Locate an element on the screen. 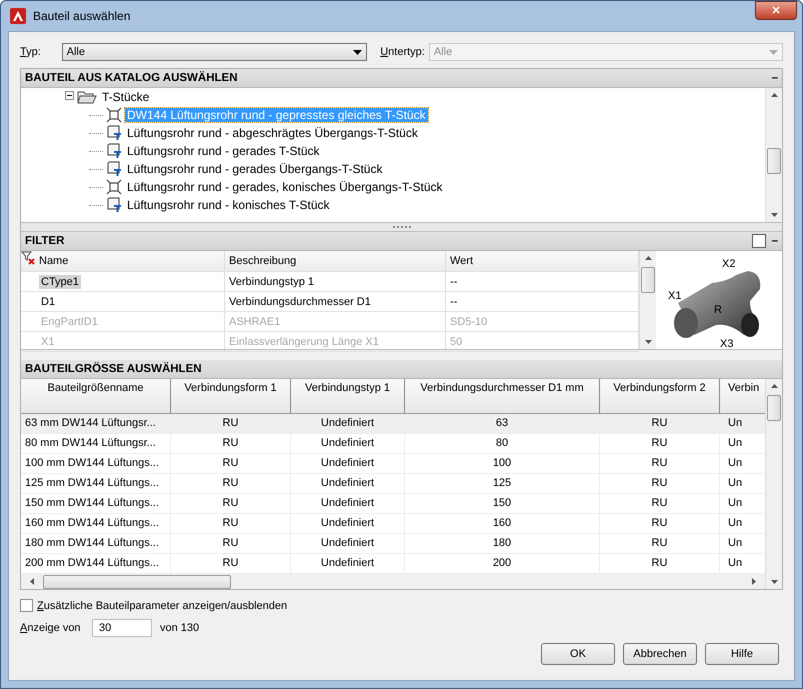 The height and width of the screenshot is (689, 803). table-row: 80 mm DW144 Lüftungsr... RU Undefiniert 80 RU Un is located at coordinates (393, 444).